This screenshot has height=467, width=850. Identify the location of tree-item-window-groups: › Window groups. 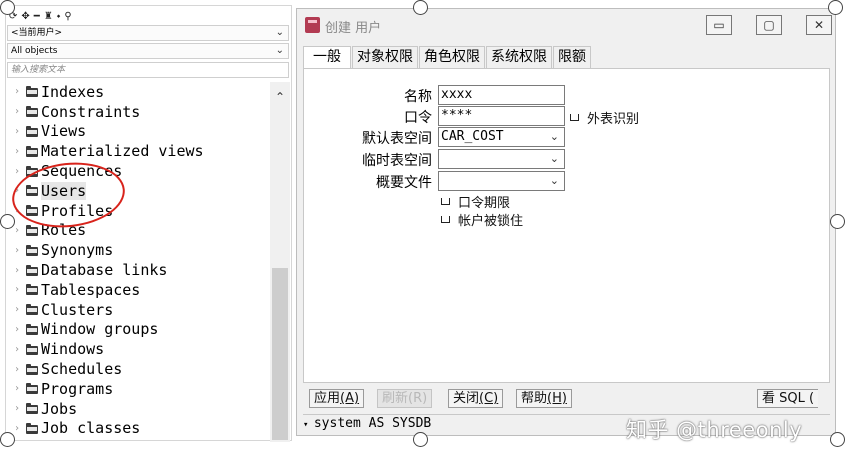
(137, 330).